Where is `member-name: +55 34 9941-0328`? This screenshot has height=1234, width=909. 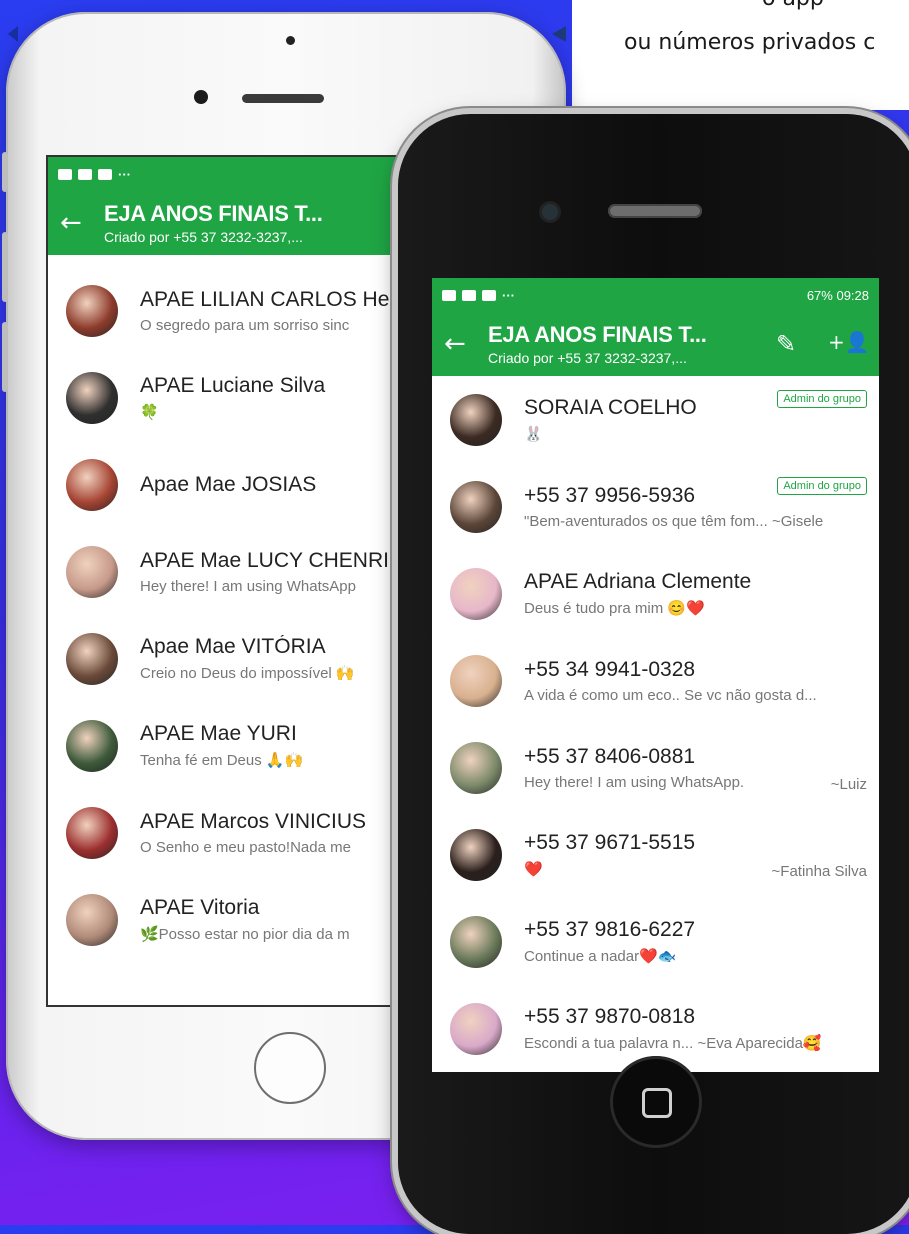
member-name: +55 34 9941-0328 is located at coordinates (610, 669).